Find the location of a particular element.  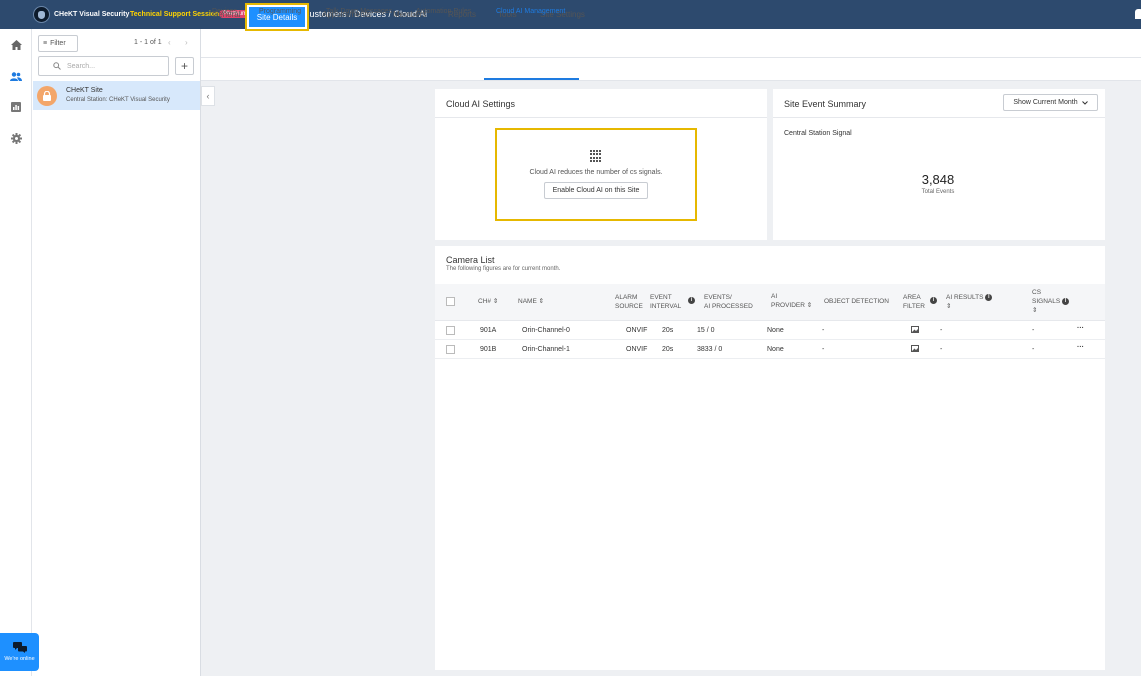

chekt-logo-icon is located at coordinates (41, 14).